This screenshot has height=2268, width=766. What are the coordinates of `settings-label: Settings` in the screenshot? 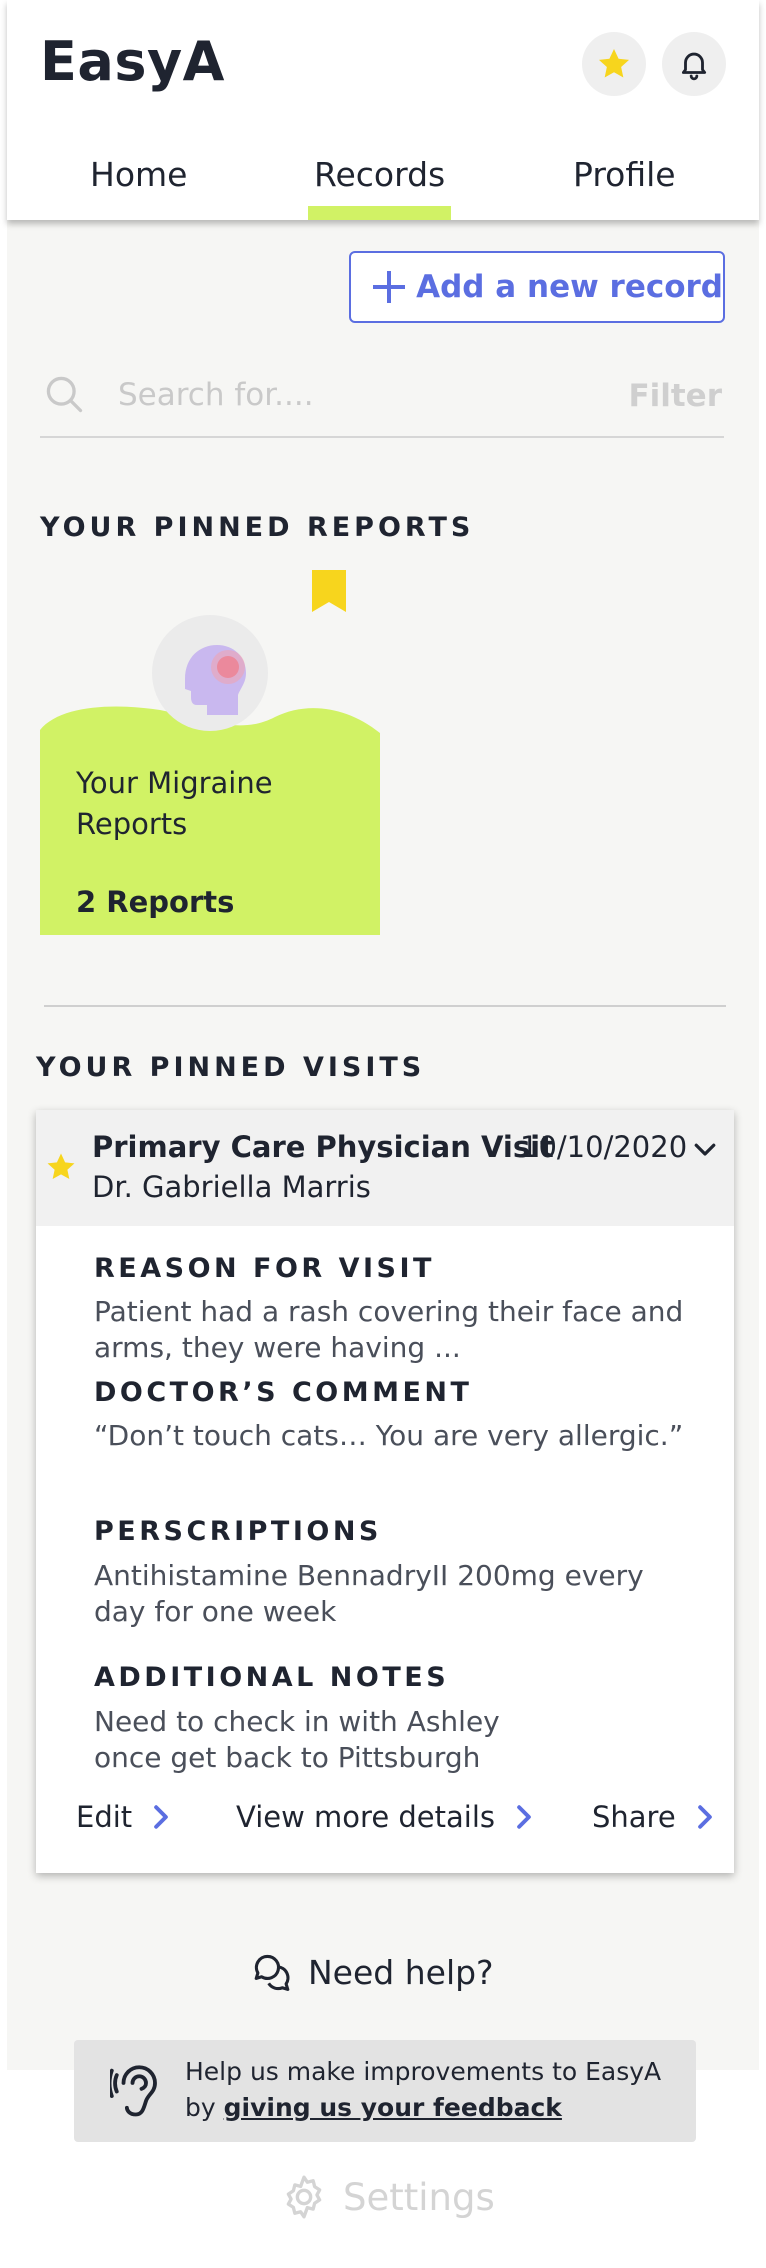 It's located at (419, 2197).